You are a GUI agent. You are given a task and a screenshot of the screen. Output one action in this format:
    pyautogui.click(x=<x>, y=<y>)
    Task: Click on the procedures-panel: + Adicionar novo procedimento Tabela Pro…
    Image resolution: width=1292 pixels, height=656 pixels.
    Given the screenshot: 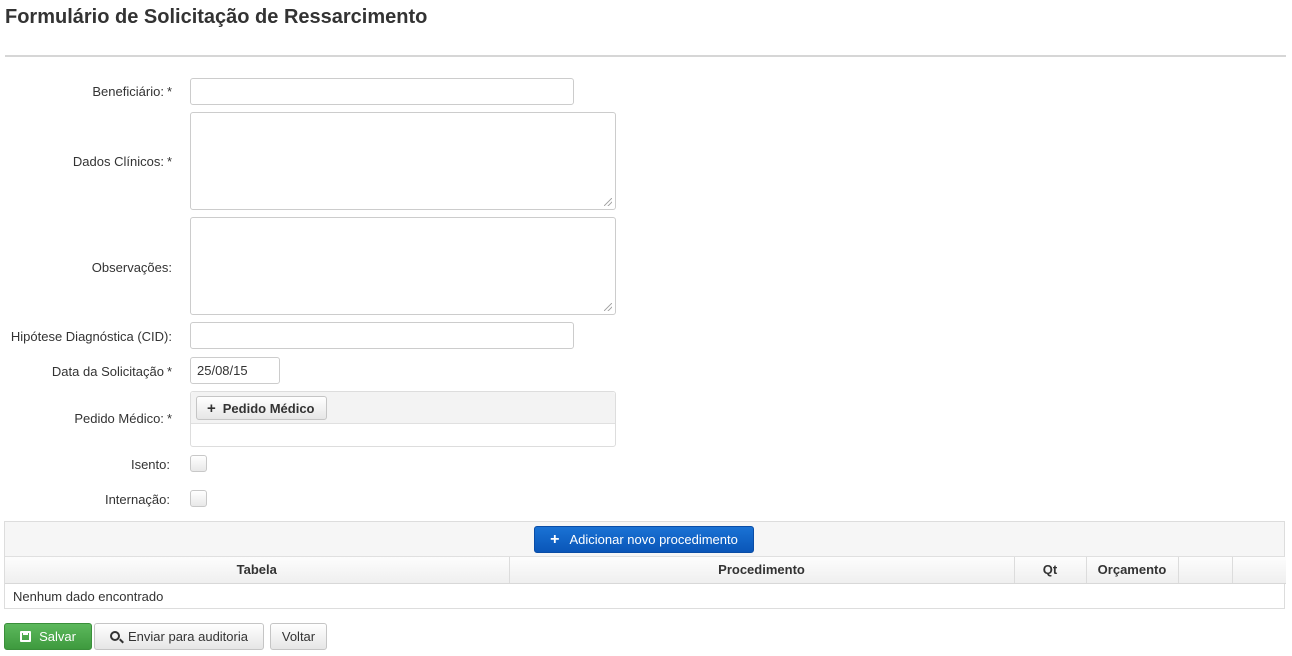 What is the action you would take?
    pyautogui.click(x=645, y=565)
    